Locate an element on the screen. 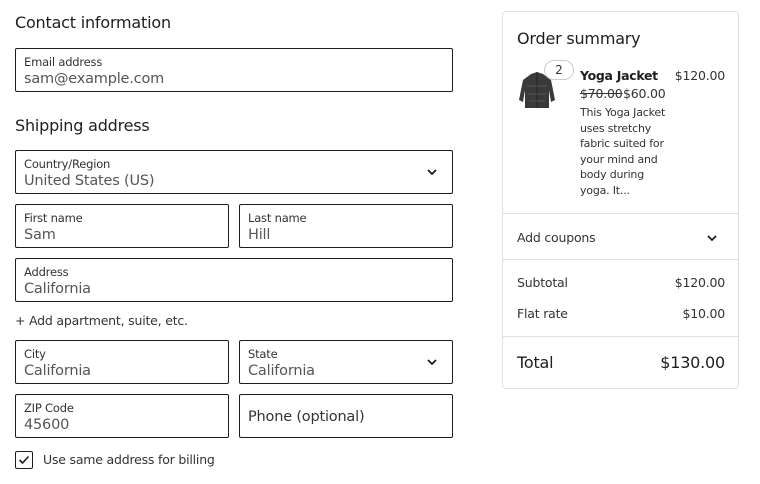 The height and width of the screenshot is (484, 760). zip-label: ZIP Code is located at coordinates (49, 408).